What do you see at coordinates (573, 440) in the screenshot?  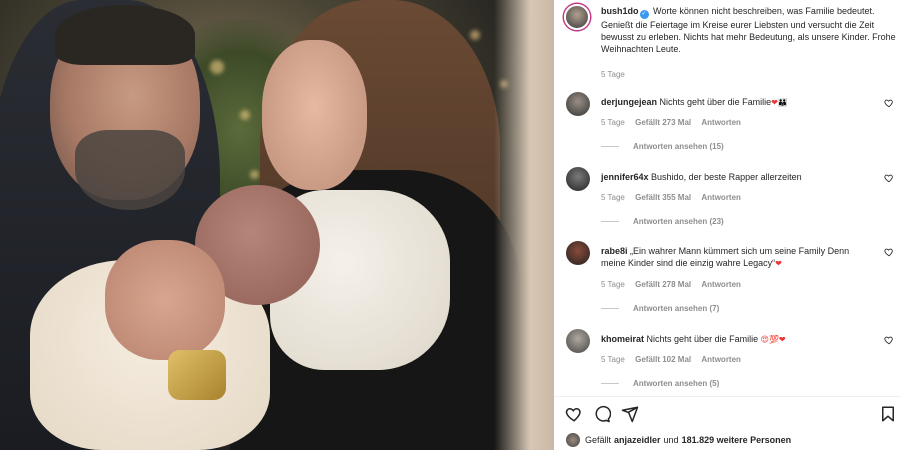 I see `liker-avatar` at bounding box center [573, 440].